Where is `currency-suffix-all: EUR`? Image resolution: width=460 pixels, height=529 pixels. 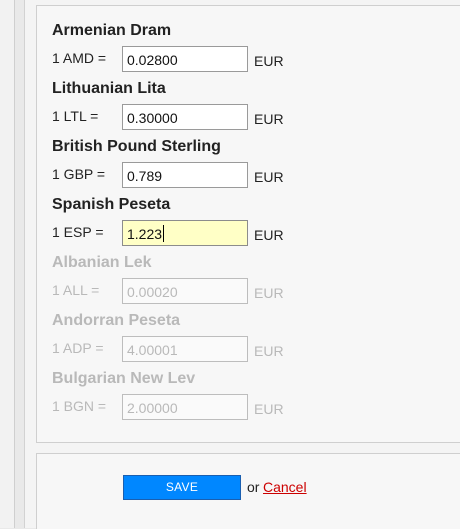 currency-suffix-all: EUR is located at coordinates (269, 293).